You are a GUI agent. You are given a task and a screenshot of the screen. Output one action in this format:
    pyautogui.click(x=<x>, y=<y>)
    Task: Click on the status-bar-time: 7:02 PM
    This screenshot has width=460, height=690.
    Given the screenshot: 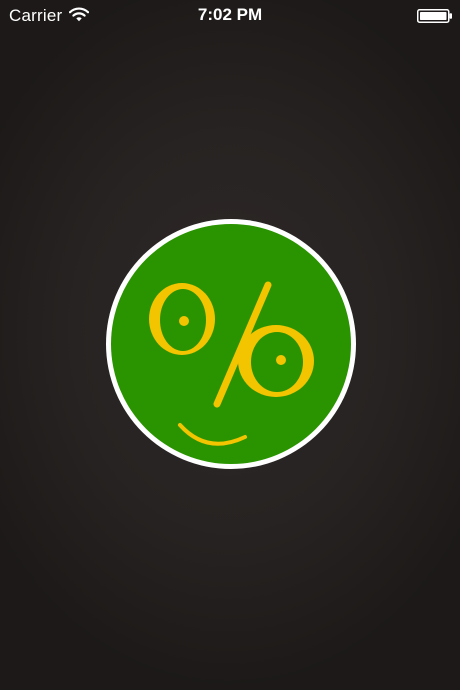 What is the action you would take?
    pyautogui.click(x=230, y=14)
    